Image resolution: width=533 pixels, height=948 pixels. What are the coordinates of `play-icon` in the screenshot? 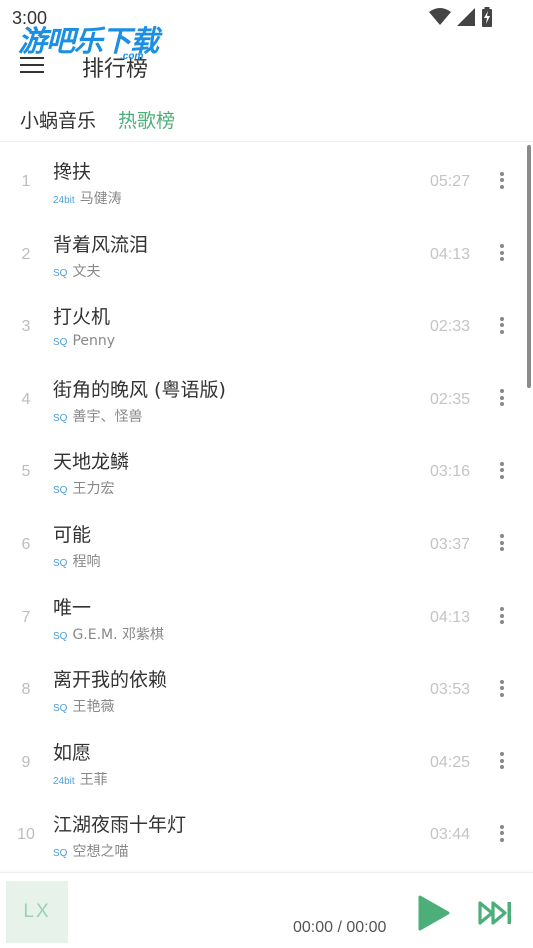 It's located at (434, 913).